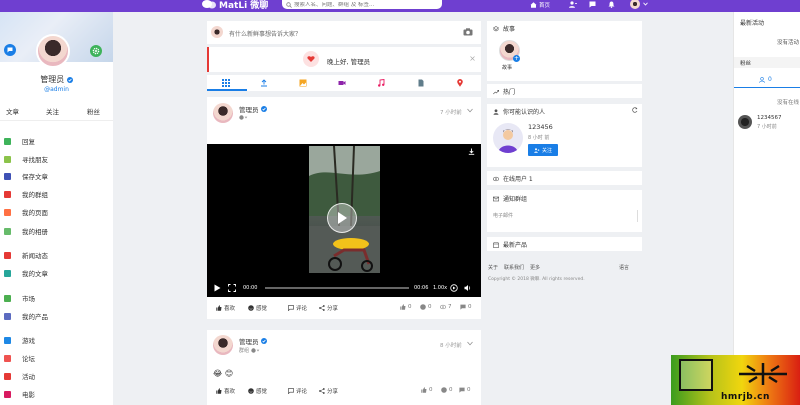 The width and height of the screenshot is (800, 405). I want to click on sidebar-item: 我的页面, so click(26, 212).